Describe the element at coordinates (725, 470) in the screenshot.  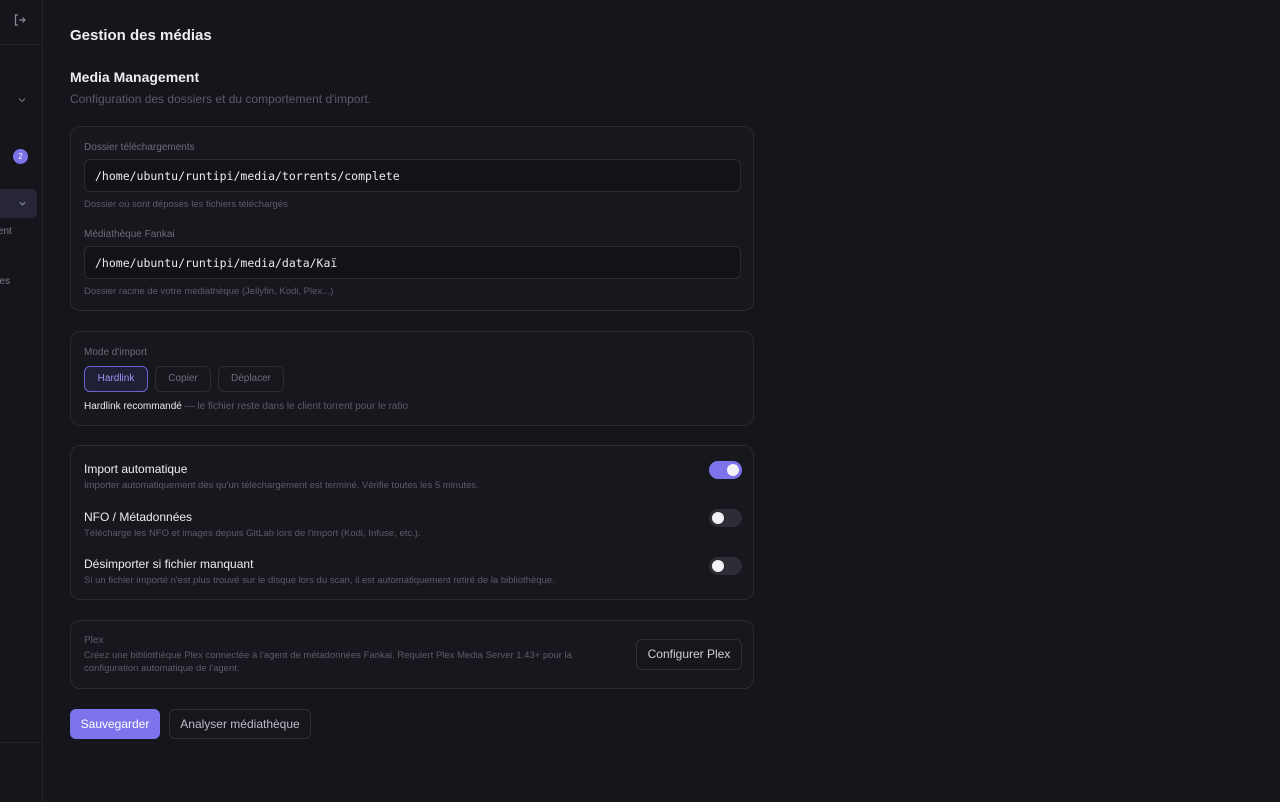
I see `auto-import-toggle` at that location.